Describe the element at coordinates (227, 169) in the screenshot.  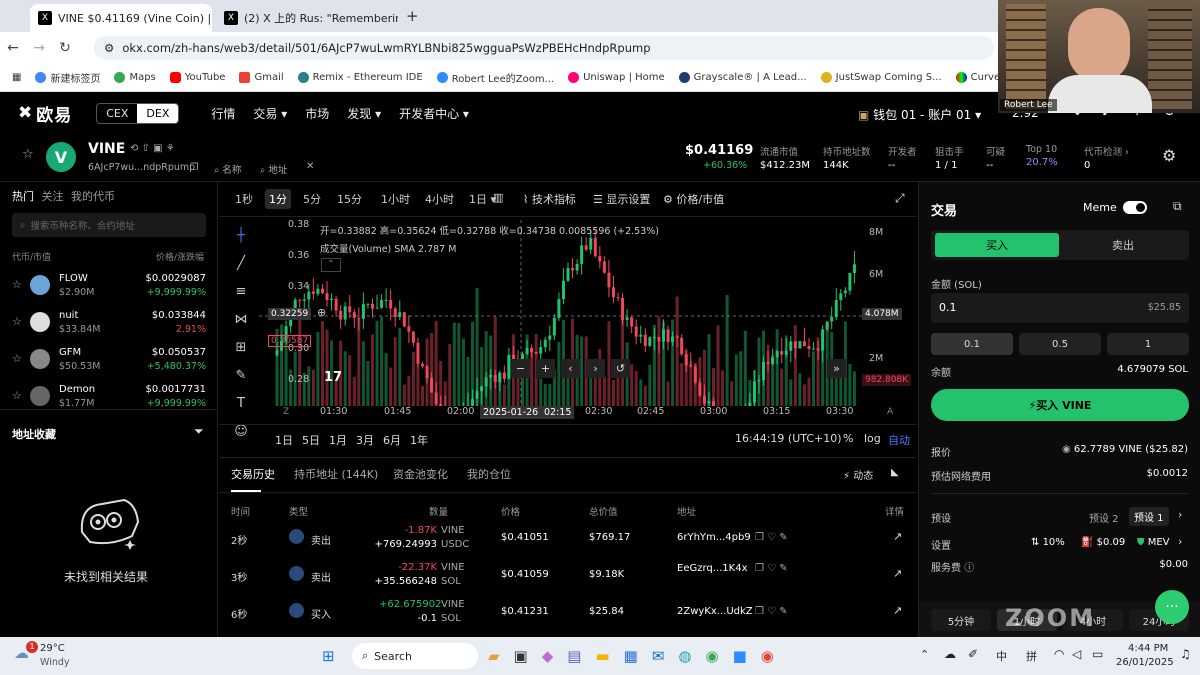
I see `search-name-link: ⌕ 名称` at that location.